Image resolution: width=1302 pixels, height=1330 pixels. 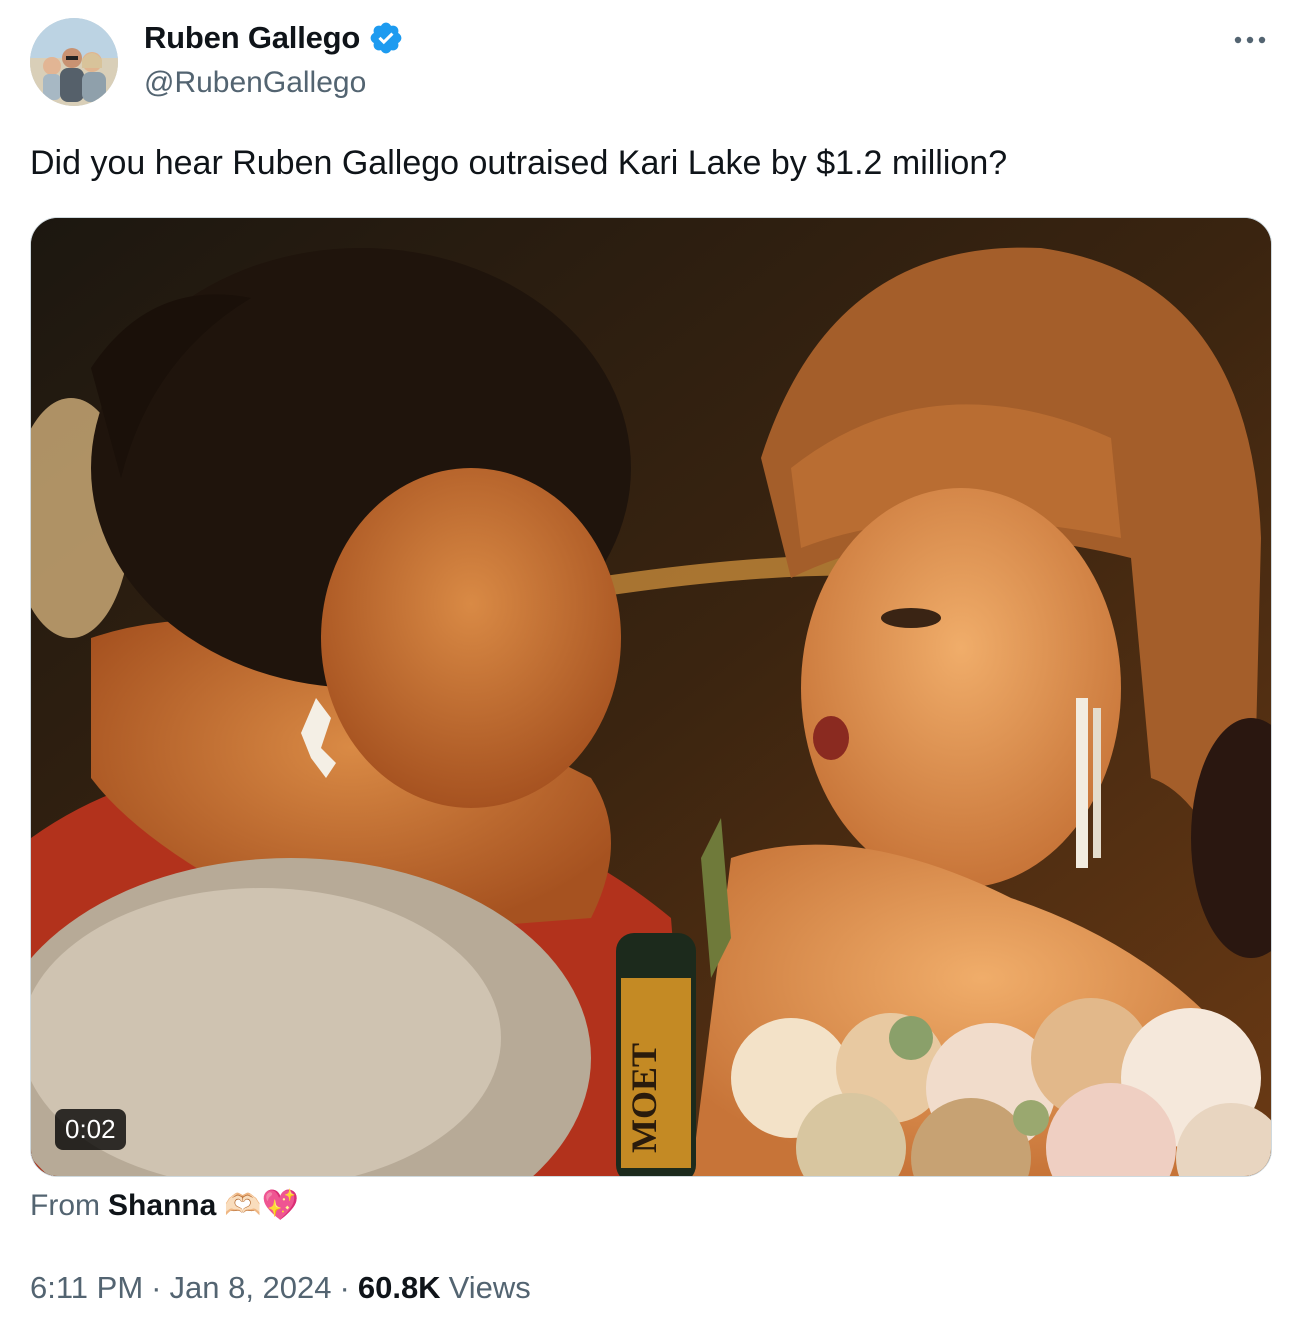 I want to click on author-name-row: Ruben Gallego, so click(x=274, y=38).